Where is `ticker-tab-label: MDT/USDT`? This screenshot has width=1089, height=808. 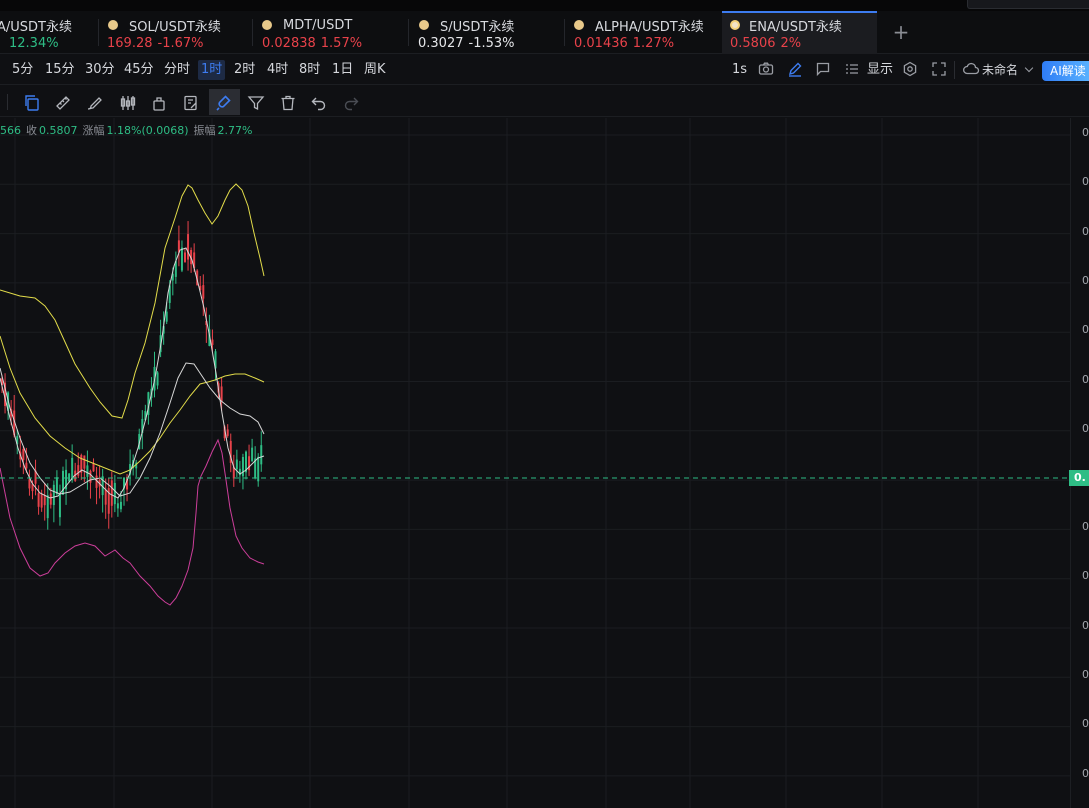 ticker-tab-label: MDT/USDT is located at coordinates (318, 25).